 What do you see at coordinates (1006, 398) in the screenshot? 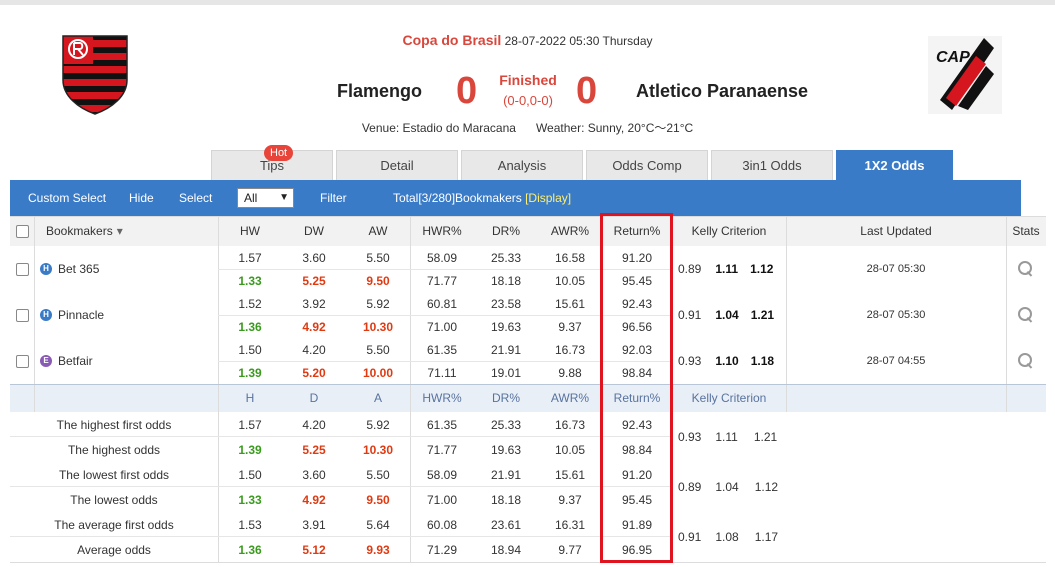
I see `column-divider` at bounding box center [1006, 398].